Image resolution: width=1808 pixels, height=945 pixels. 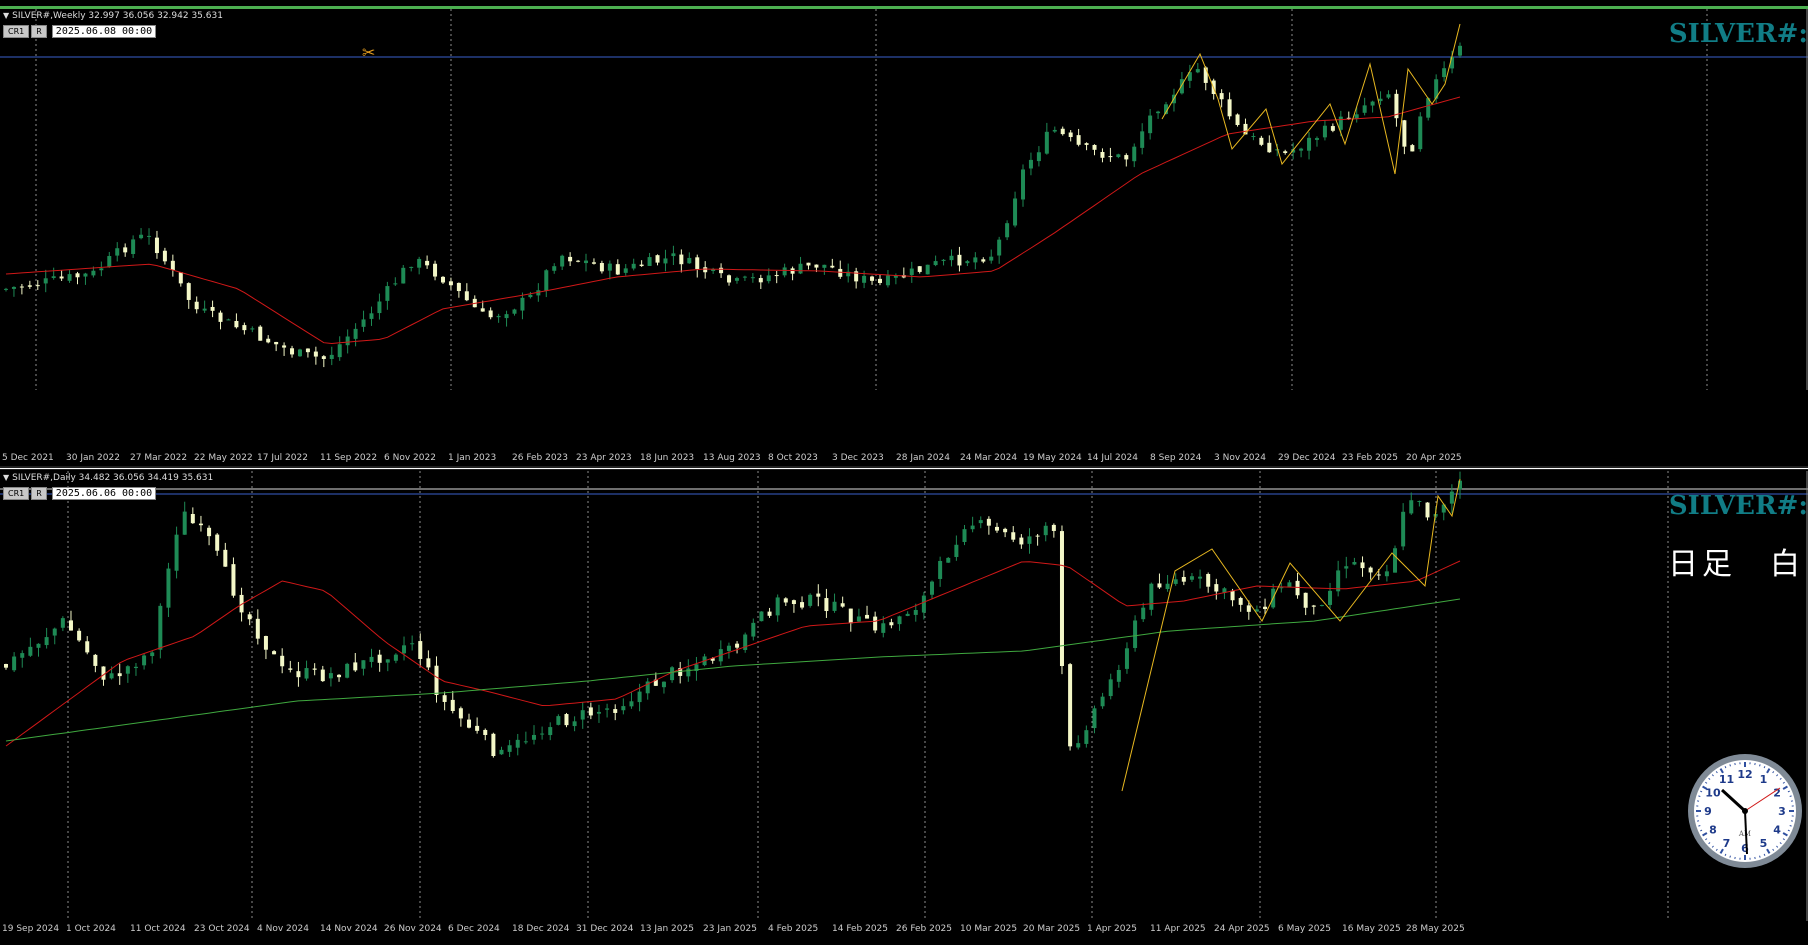 What do you see at coordinates (730, 929) in the screenshot?
I see `daily-axis-label: 23 Jan 2025` at bounding box center [730, 929].